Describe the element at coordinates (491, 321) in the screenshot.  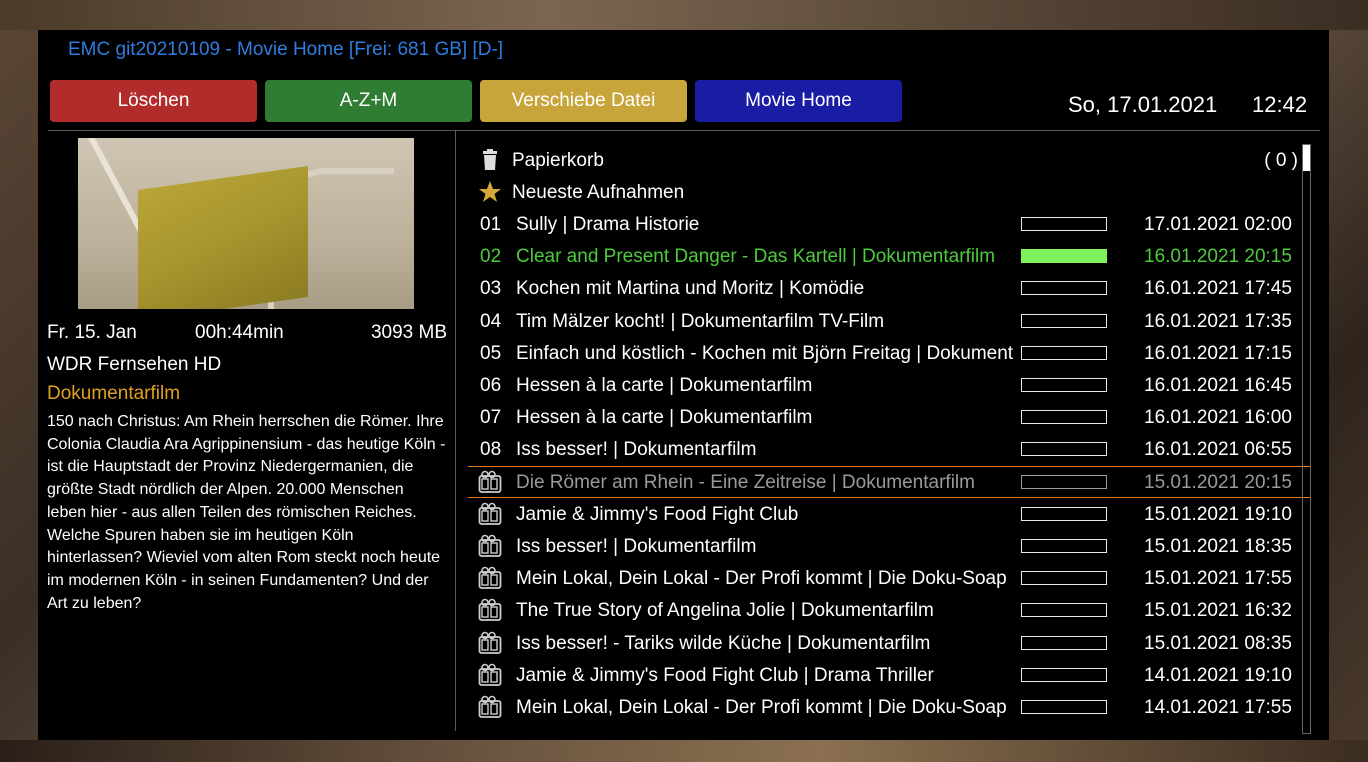
I see `recording-number: 04` at that location.